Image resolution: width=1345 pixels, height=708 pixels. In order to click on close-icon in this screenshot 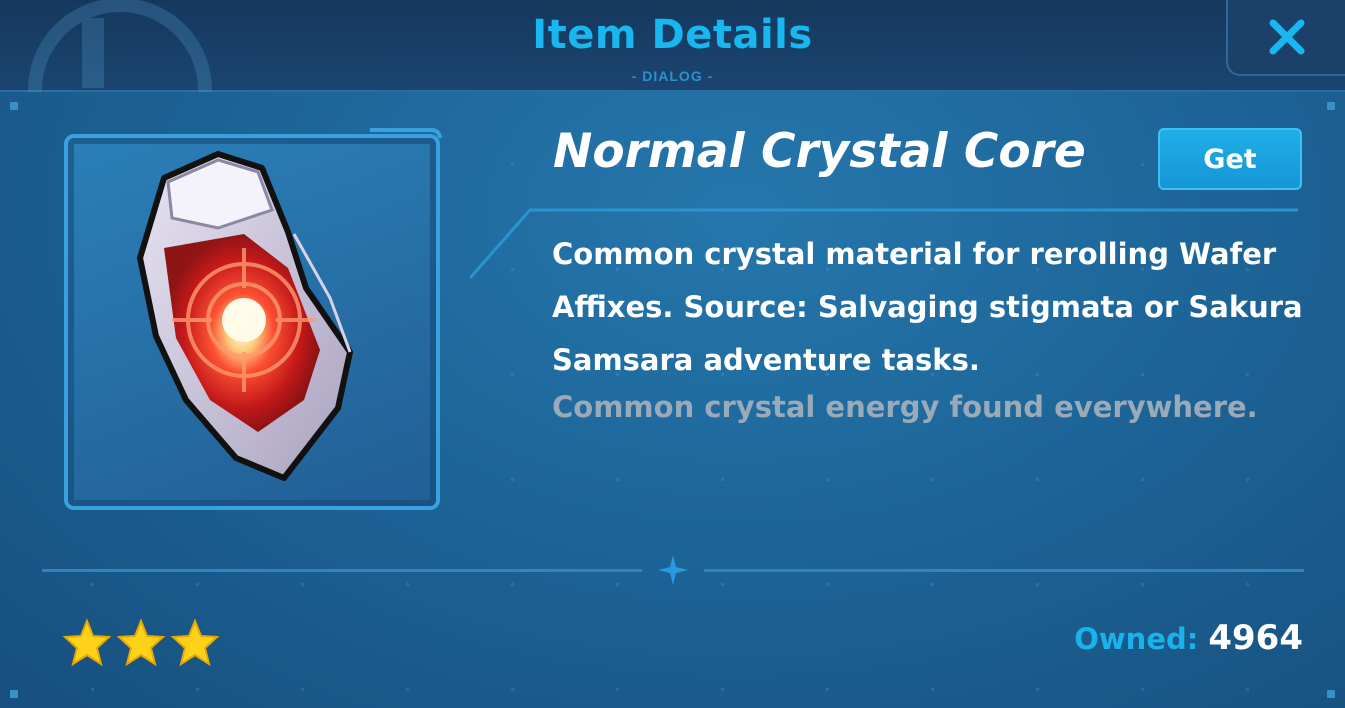, I will do `click(1286, 37)`.